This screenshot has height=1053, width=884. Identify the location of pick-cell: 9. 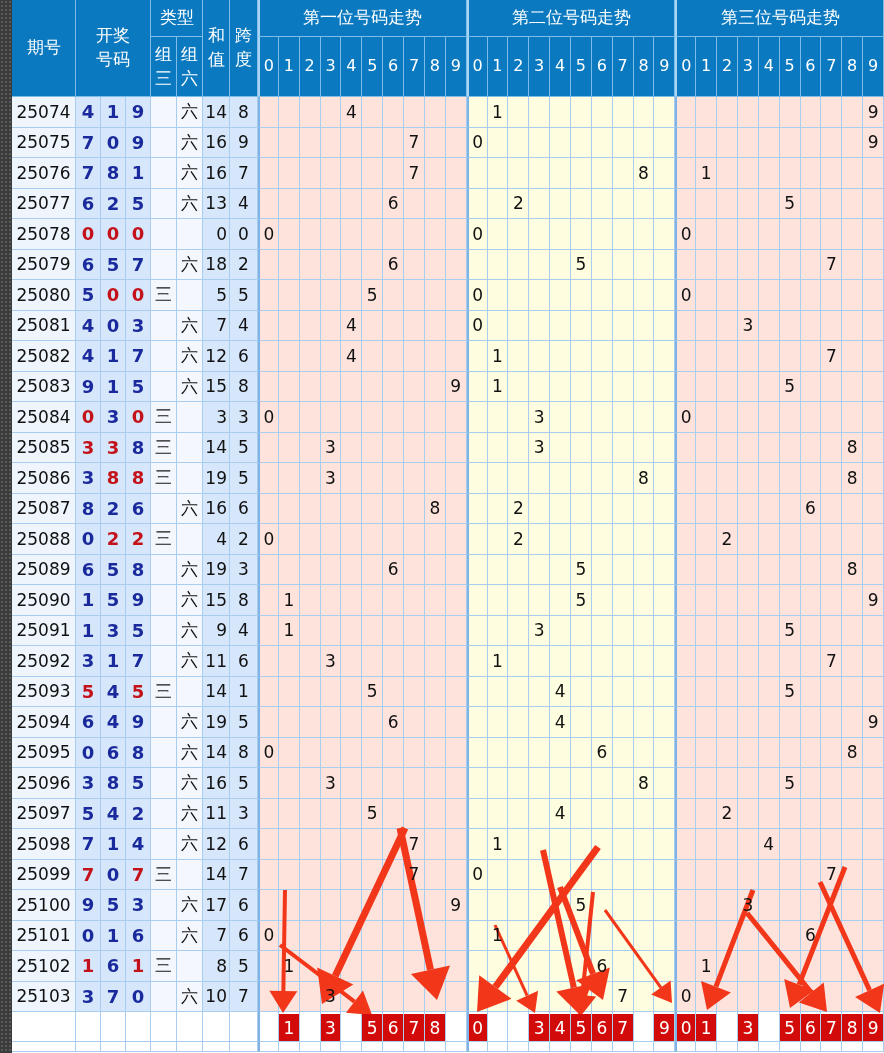
(873, 1027).